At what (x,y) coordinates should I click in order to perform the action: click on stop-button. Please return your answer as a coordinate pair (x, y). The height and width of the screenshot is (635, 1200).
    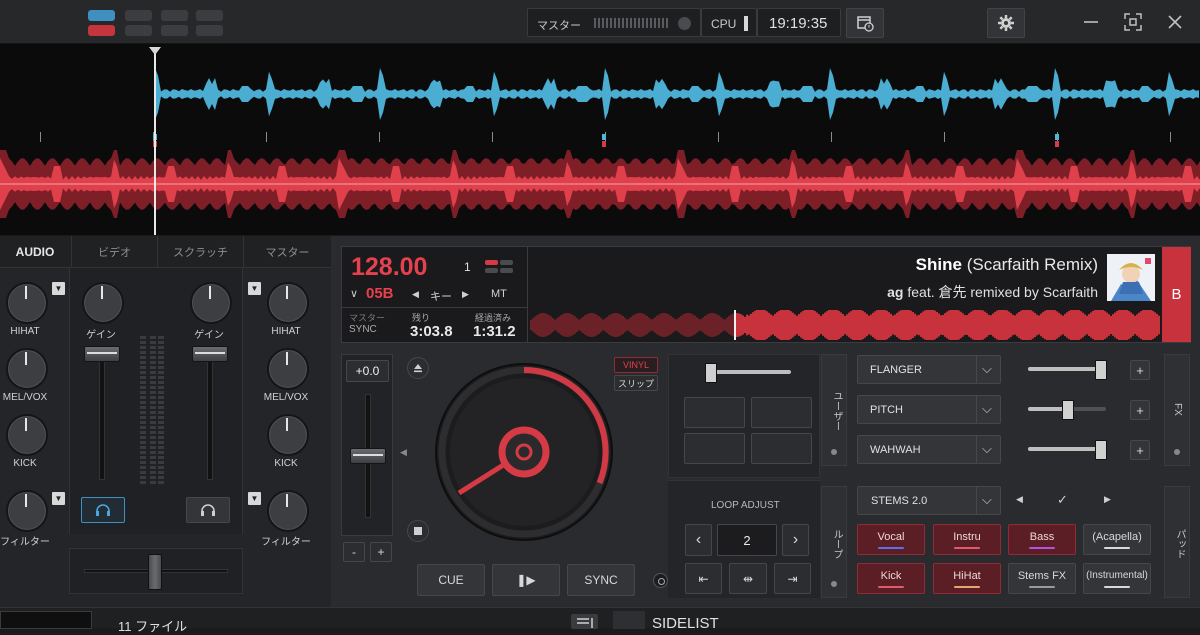
    Looking at the image, I should click on (418, 531).